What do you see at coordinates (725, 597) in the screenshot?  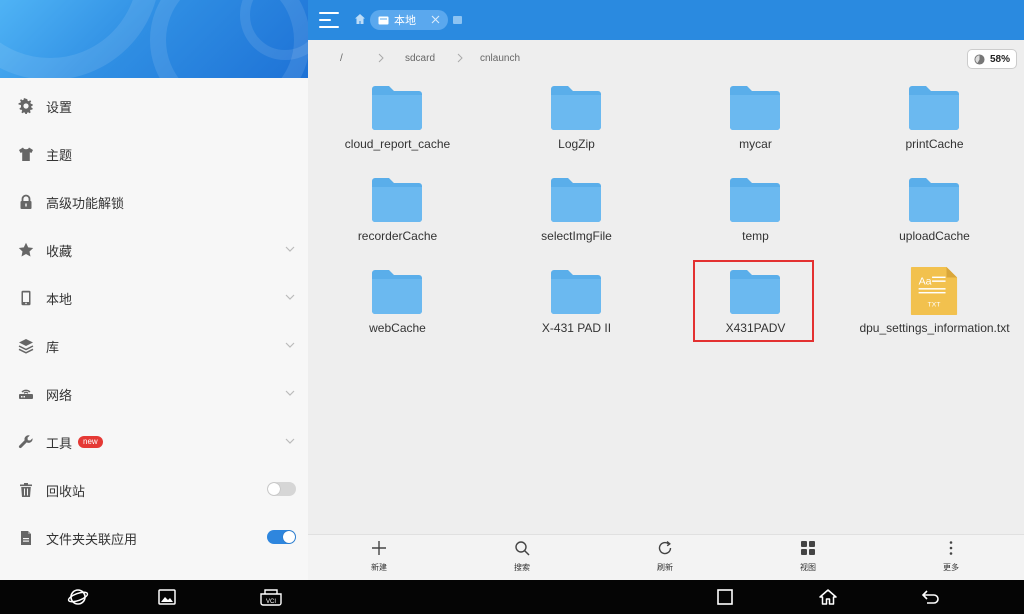 I see `recents-icon` at bounding box center [725, 597].